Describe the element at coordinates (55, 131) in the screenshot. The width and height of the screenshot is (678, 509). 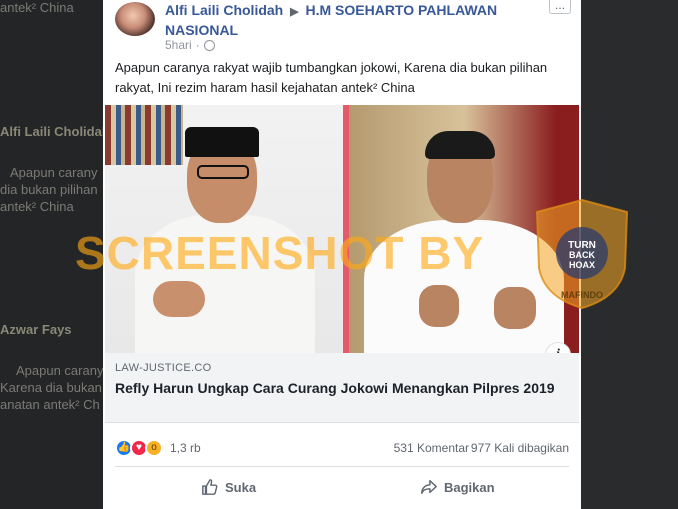
I see `bg-feed-author: Alfi Laili Cholidah` at that location.